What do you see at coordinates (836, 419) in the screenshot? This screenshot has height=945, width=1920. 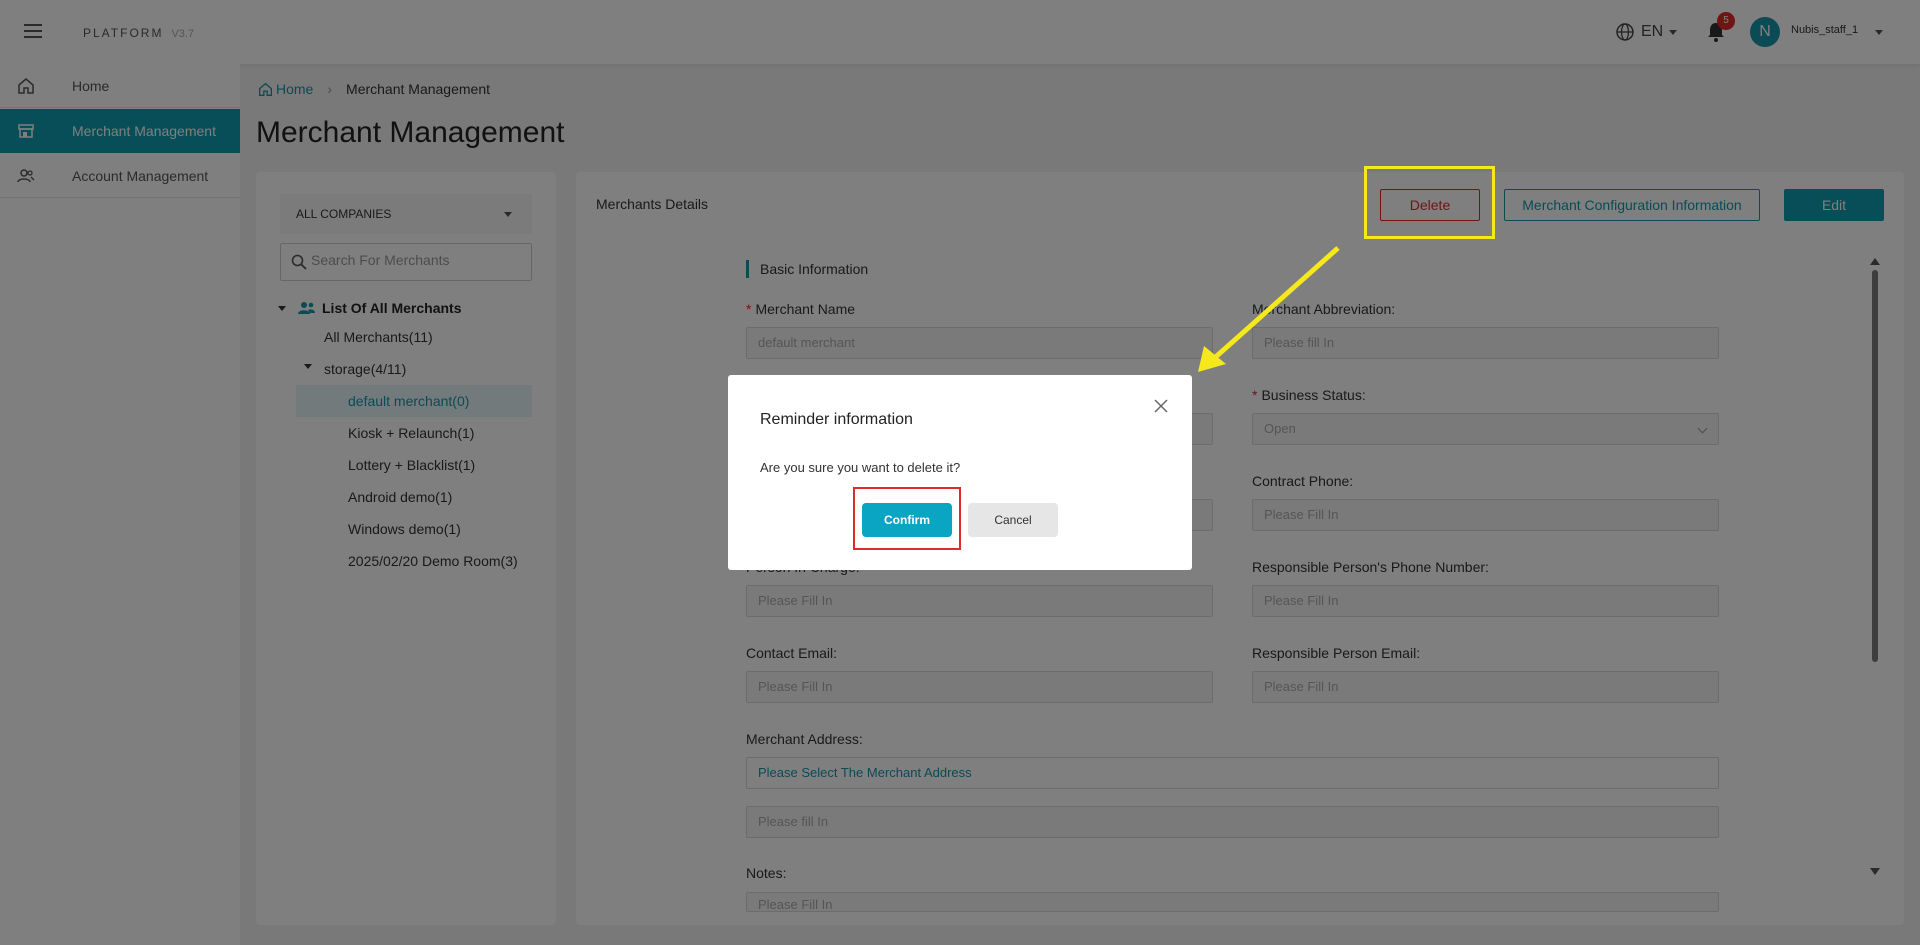 I see `dialog-title: Reminder information` at bounding box center [836, 419].